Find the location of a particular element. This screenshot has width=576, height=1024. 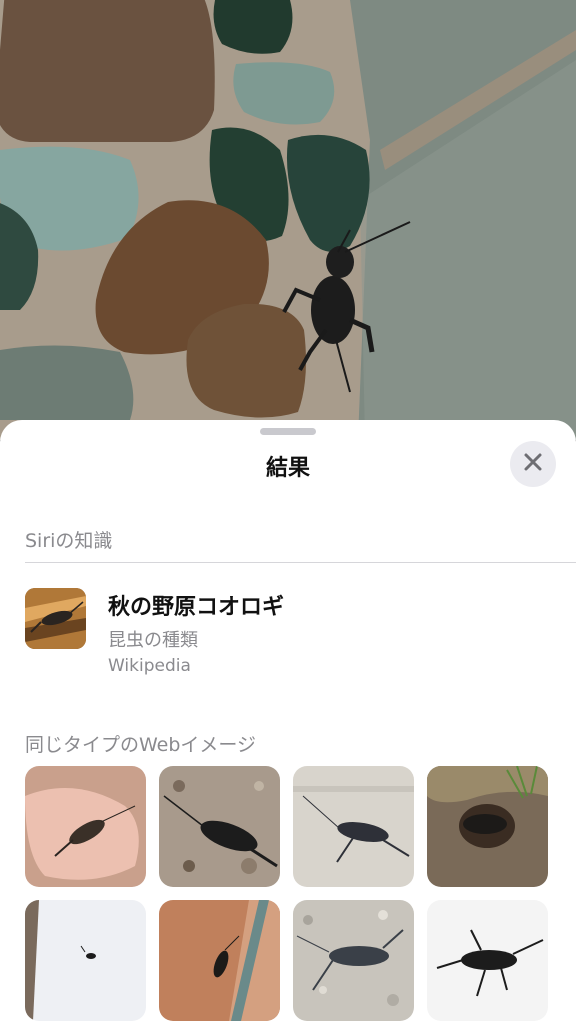

web-images-label: 同じタイプのWebイメージ is located at coordinates (141, 745).